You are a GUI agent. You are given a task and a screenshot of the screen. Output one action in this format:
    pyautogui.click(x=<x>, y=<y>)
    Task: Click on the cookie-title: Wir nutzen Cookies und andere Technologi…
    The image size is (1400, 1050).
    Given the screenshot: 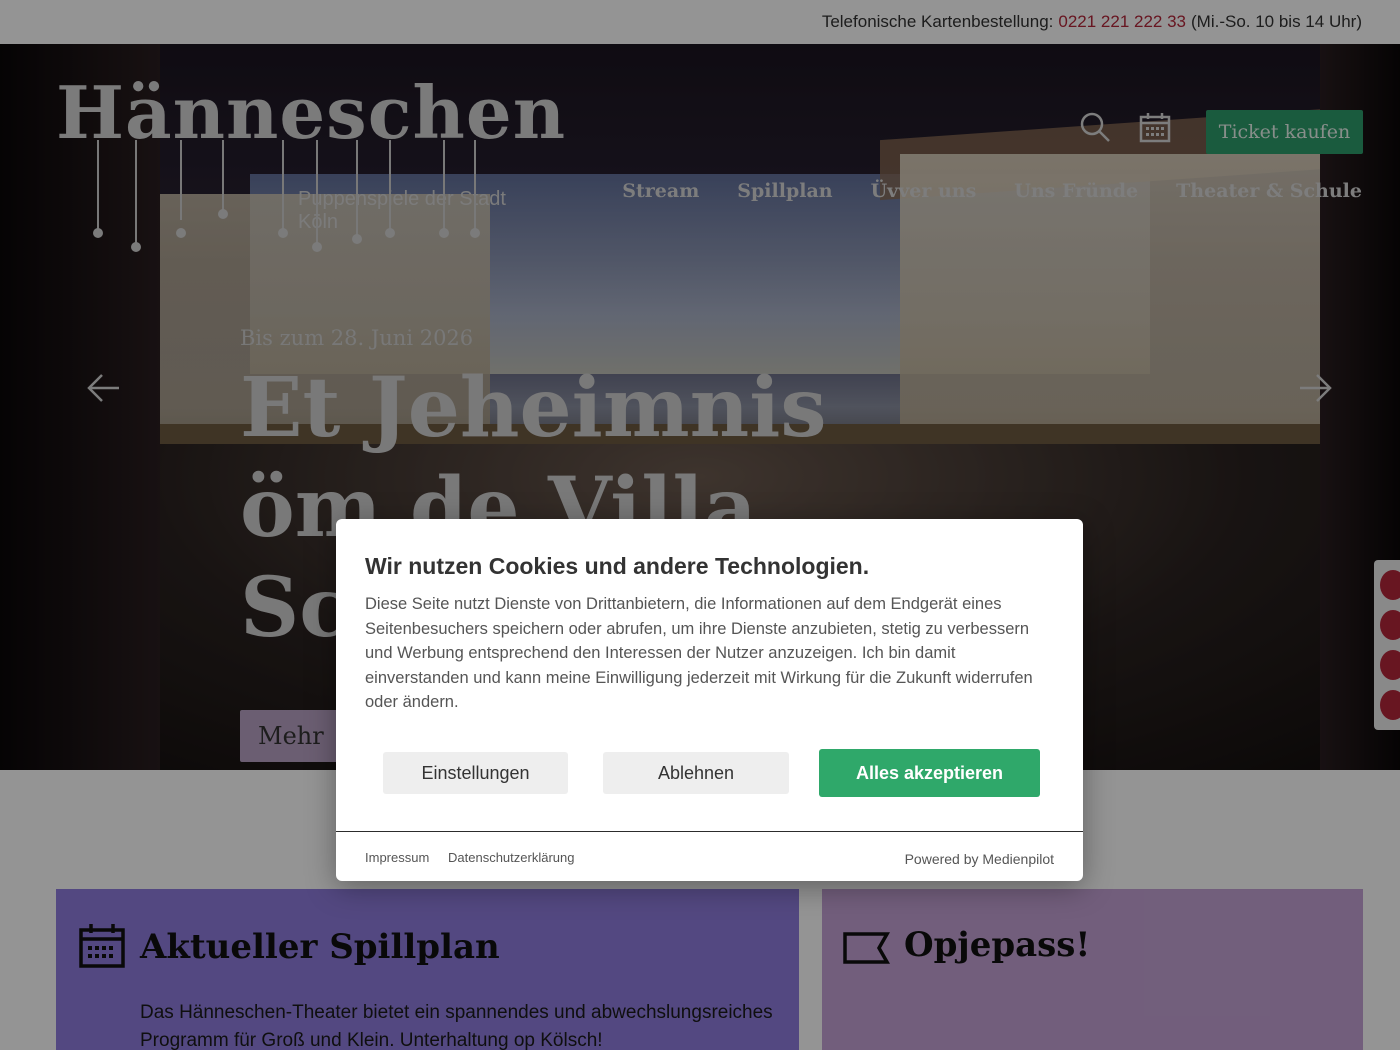 What is the action you would take?
    pyautogui.click(x=617, y=566)
    